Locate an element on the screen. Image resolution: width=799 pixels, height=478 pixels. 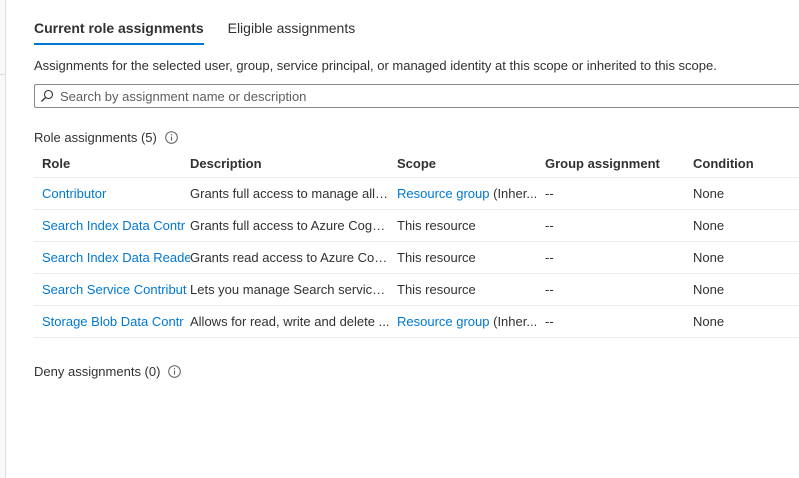
deny-assignments-title: Deny assignments (0) is located at coordinates (97, 371).